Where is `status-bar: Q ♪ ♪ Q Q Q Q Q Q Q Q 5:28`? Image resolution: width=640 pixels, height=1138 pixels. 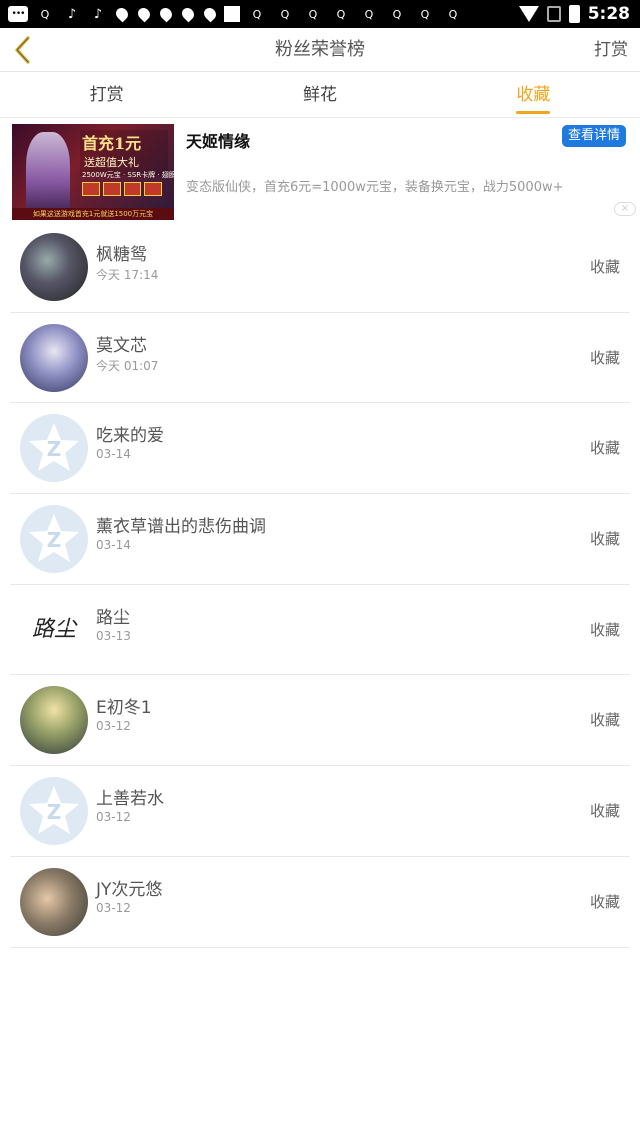 status-bar: Q ♪ ♪ Q Q Q Q Q Q Q Q 5:28 is located at coordinates (320, 14).